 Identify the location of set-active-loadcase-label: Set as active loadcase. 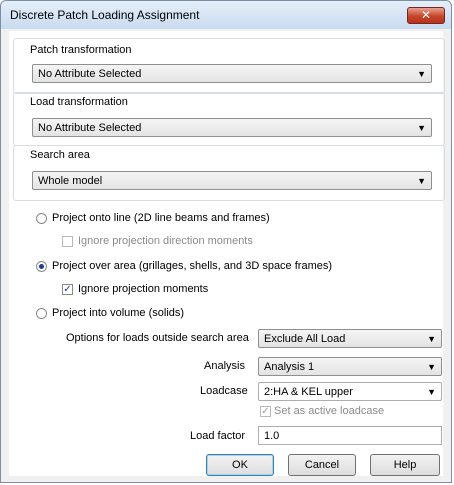
(329, 411).